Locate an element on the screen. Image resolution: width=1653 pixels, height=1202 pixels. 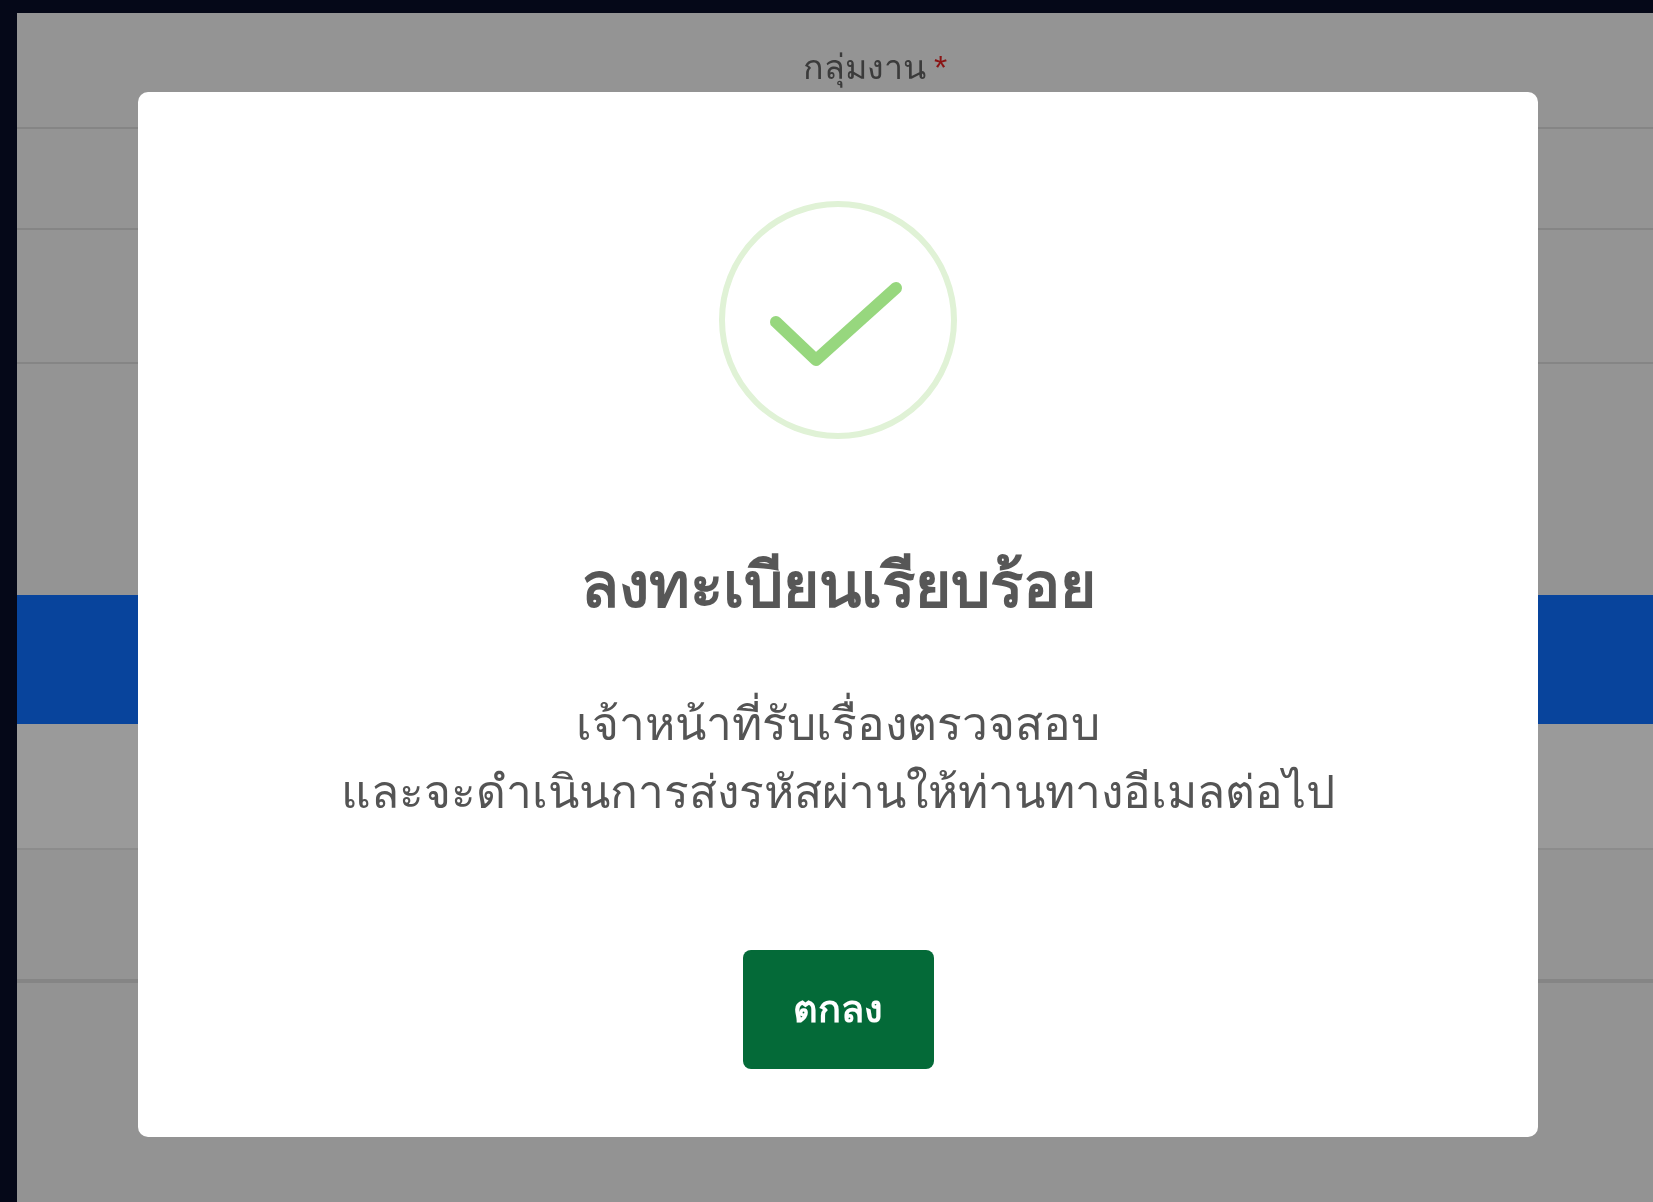
ok-button: ตกลง is located at coordinates (838, 1009).